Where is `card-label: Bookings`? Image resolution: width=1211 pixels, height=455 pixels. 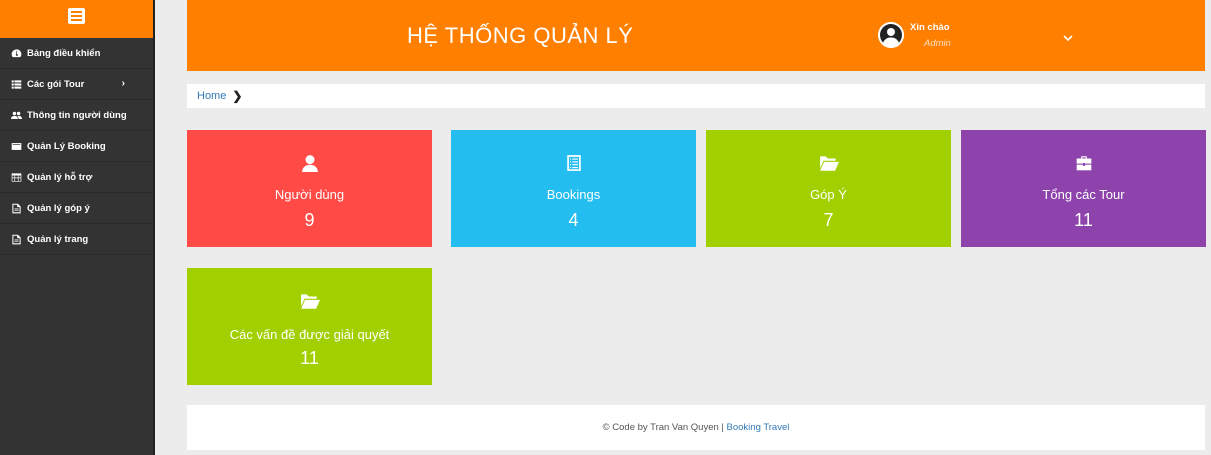 card-label: Bookings is located at coordinates (573, 194).